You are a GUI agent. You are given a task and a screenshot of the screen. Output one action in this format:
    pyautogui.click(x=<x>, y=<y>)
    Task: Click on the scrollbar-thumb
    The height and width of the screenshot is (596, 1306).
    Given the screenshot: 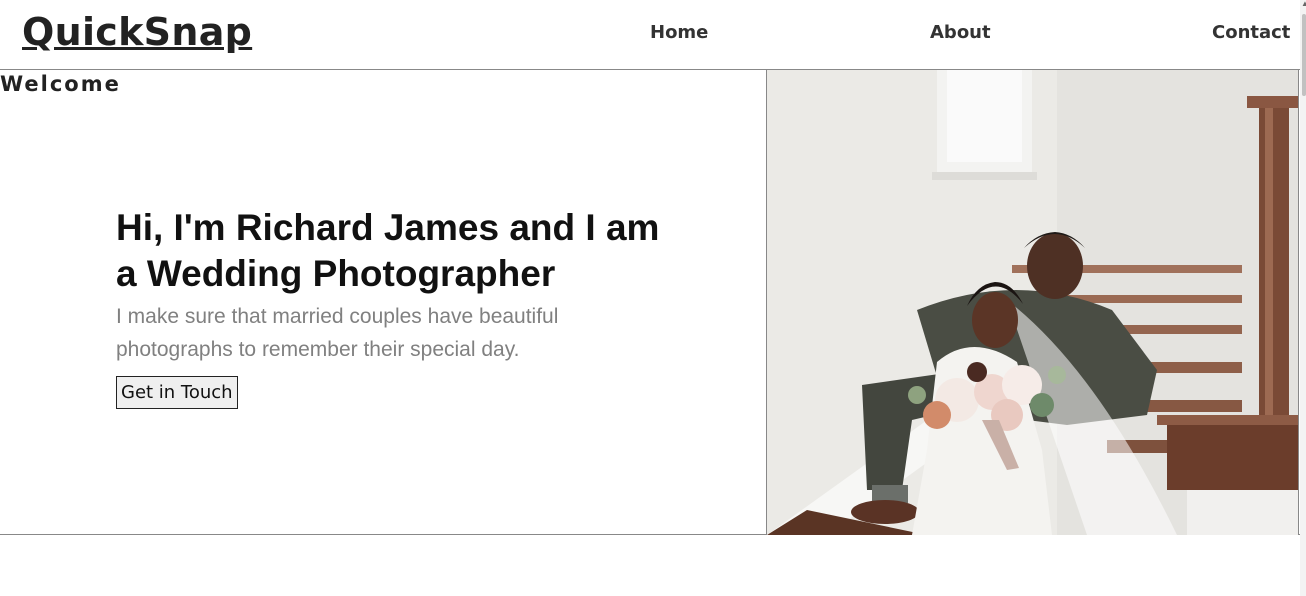 What is the action you would take?
    pyautogui.click(x=1304, y=55)
    